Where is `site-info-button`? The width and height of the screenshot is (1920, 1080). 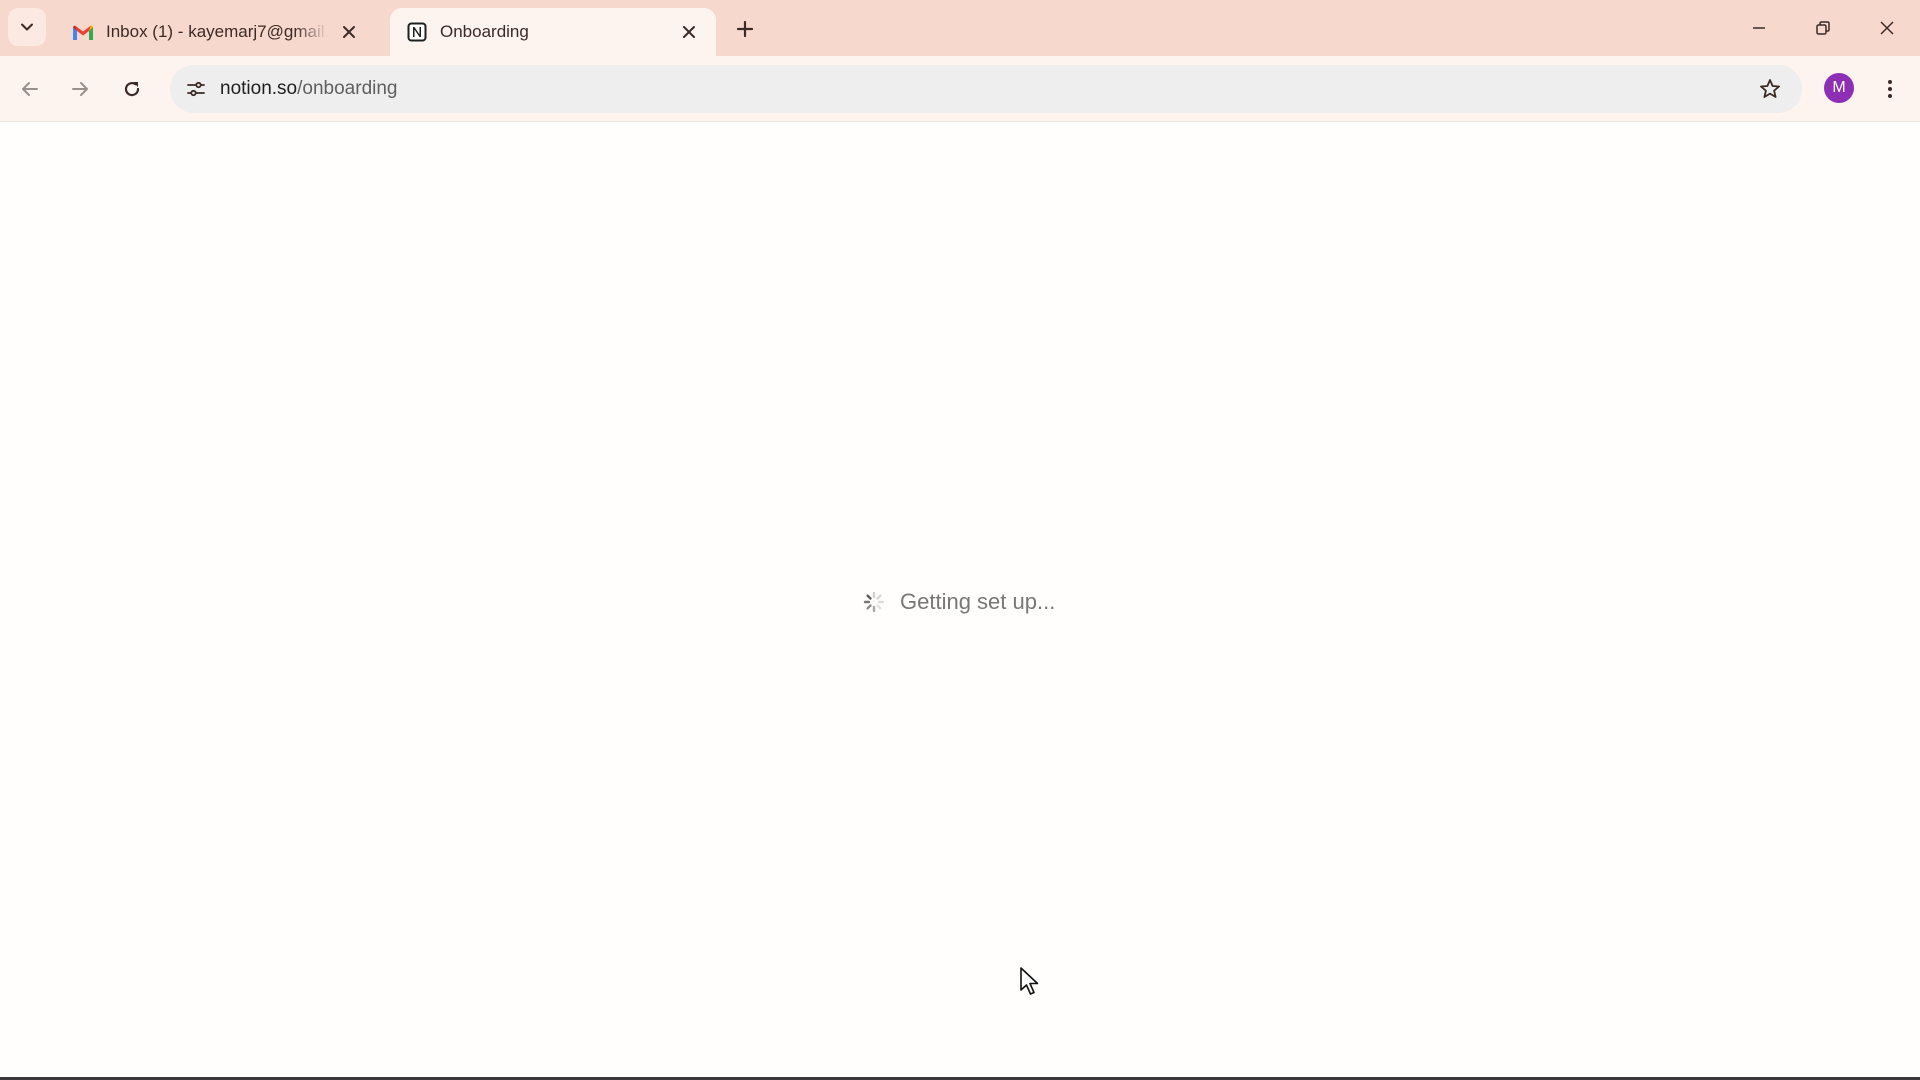
site-info-button is located at coordinates (196, 89).